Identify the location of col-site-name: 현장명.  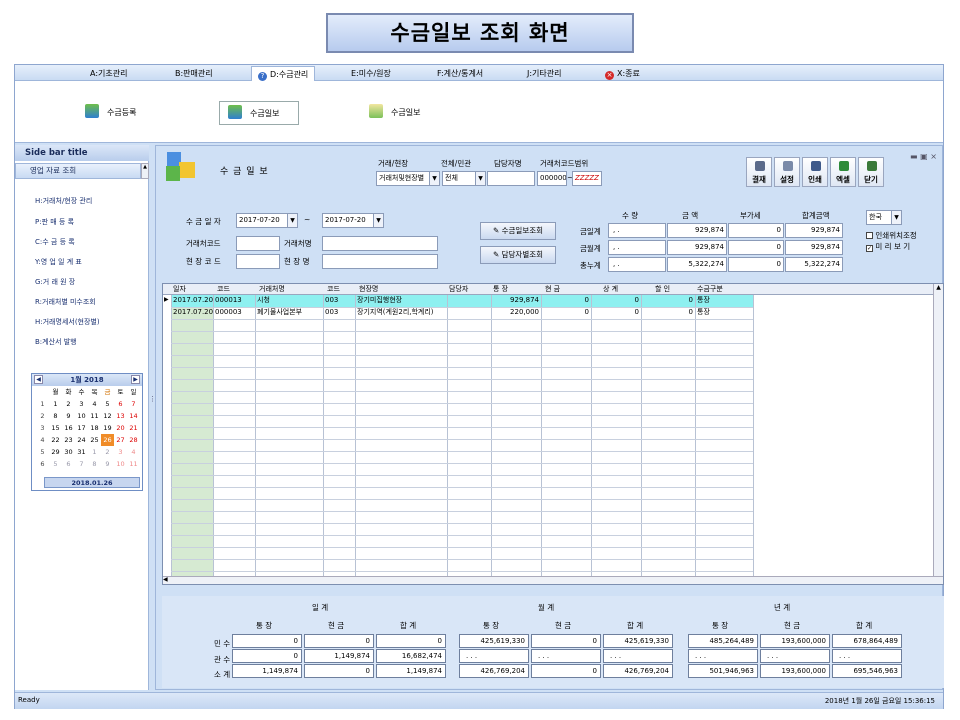
(368, 289).